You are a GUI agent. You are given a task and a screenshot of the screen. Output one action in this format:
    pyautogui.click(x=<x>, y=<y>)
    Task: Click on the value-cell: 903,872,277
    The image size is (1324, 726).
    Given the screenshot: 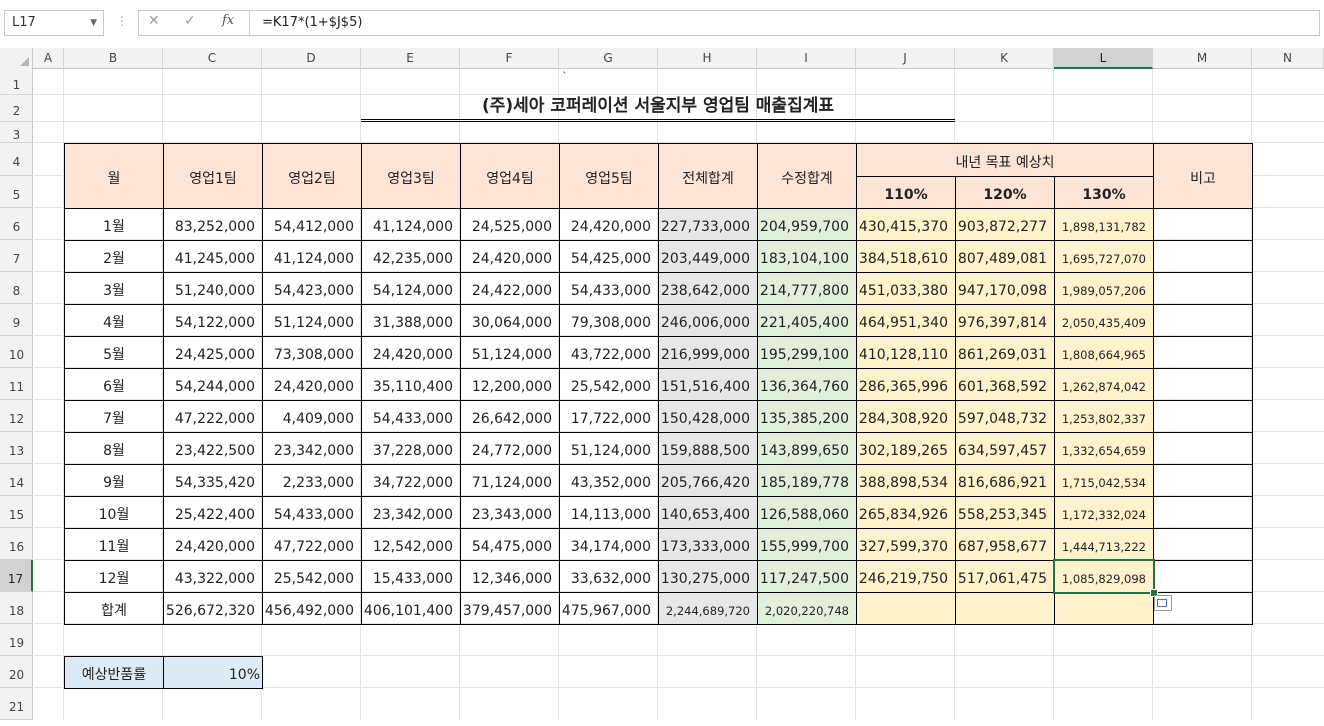 What is the action you would take?
    pyautogui.click(x=1005, y=224)
    